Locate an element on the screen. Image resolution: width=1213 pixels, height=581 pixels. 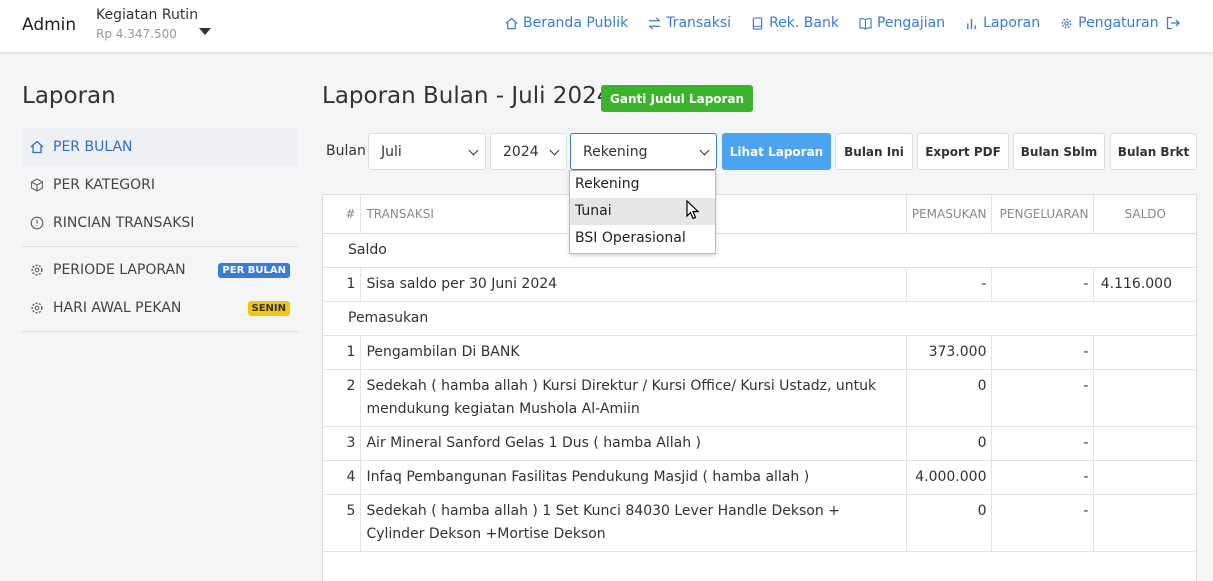
sidebar-item-per-bulan: PER BULAN is located at coordinates (160, 147).